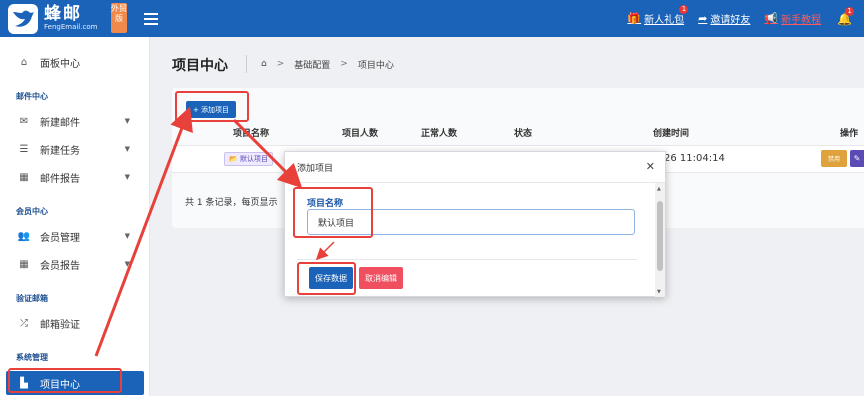 The width and height of the screenshot is (864, 396). I want to click on project-name-tag: 📂 默认项目, so click(248, 159).